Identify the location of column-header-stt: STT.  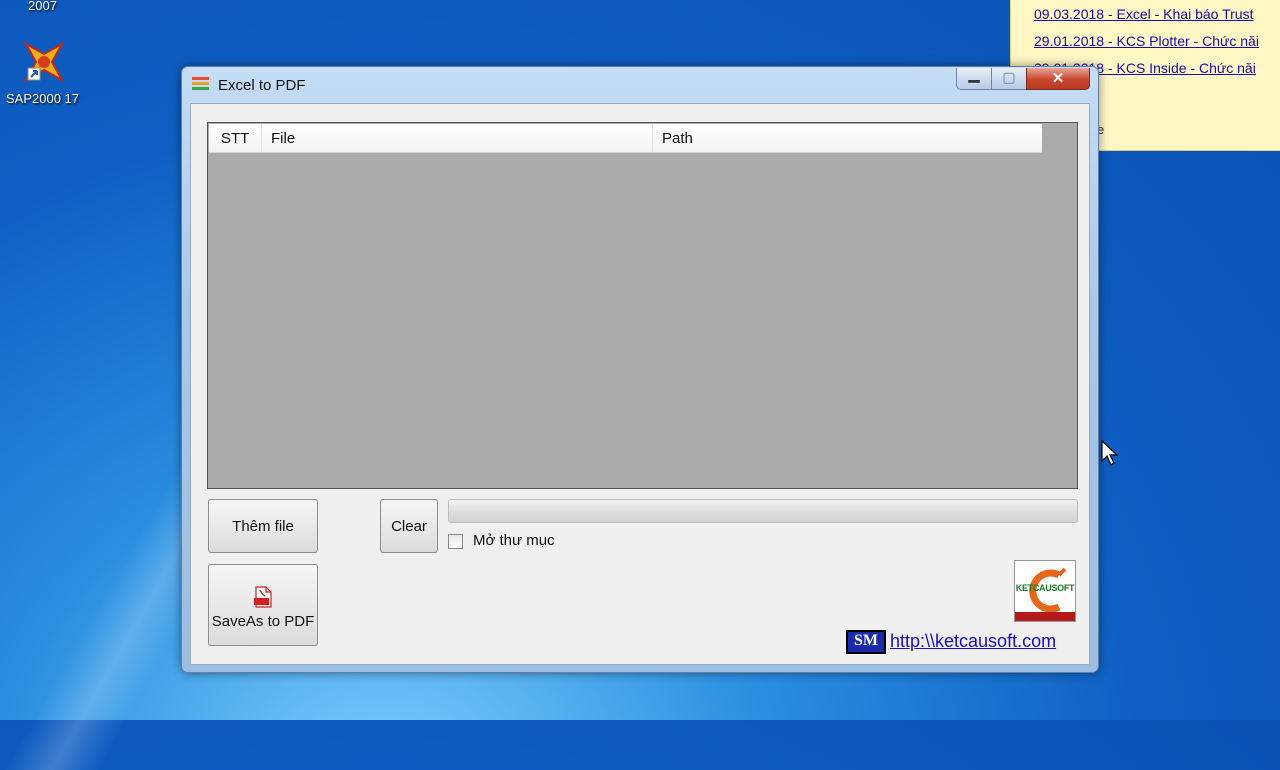
(235, 138).